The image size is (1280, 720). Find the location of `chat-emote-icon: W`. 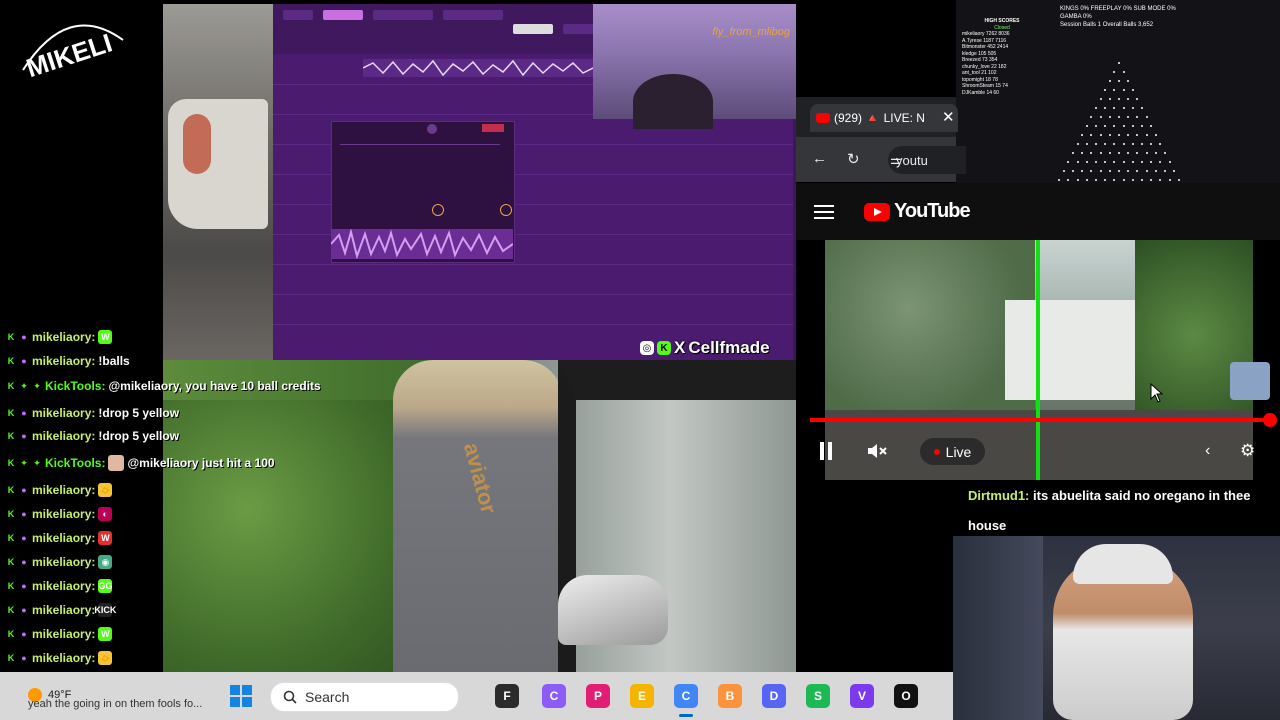

chat-emote-icon: W is located at coordinates (105, 337).